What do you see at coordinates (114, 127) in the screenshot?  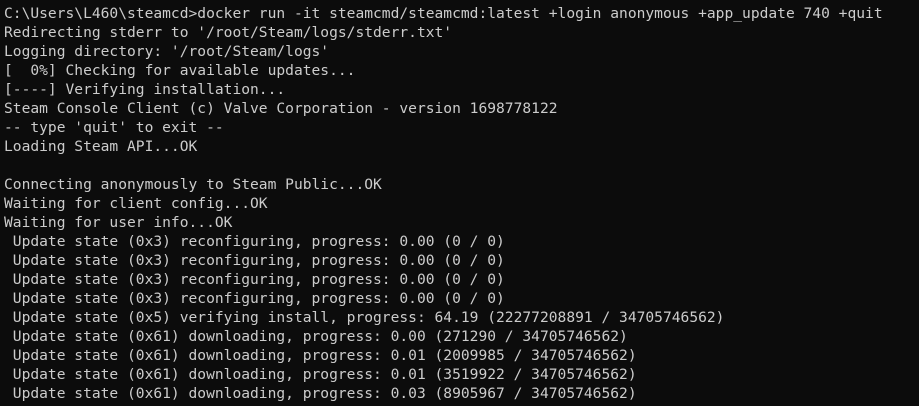 I see `output-line: -- type 'quit' to exit --` at bounding box center [114, 127].